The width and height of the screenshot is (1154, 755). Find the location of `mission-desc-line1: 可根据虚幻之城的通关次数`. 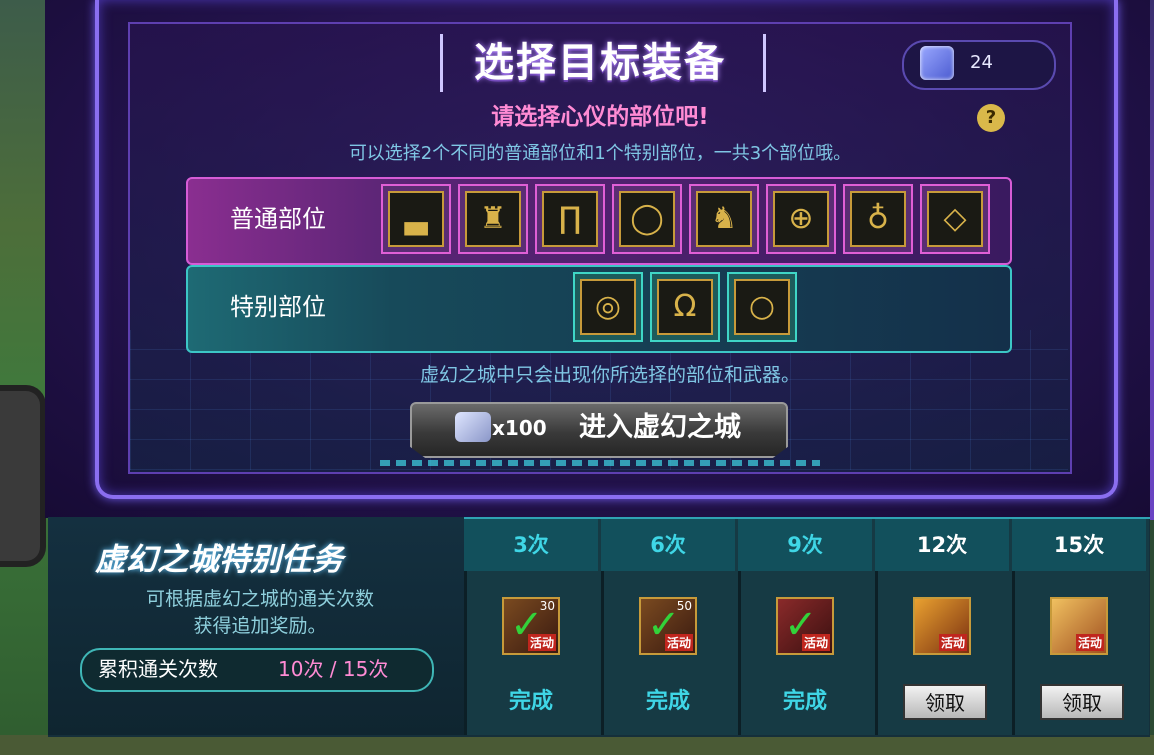

mission-desc-line1: 可根据虚幻之城的通关次数 is located at coordinates (259, 599).